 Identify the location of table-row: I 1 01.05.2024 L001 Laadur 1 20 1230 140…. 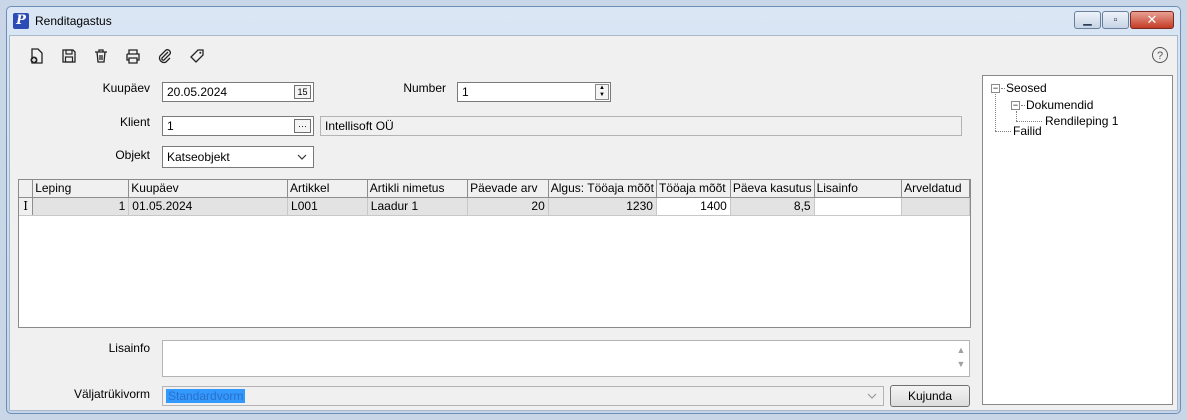
(494, 206).